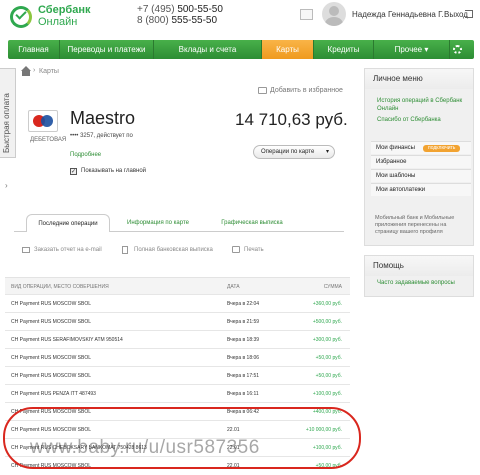 This screenshot has height=475, width=480. What do you see at coordinates (419, 266) in the screenshot?
I see `help-title: Помощь` at bounding box center [419, 266].